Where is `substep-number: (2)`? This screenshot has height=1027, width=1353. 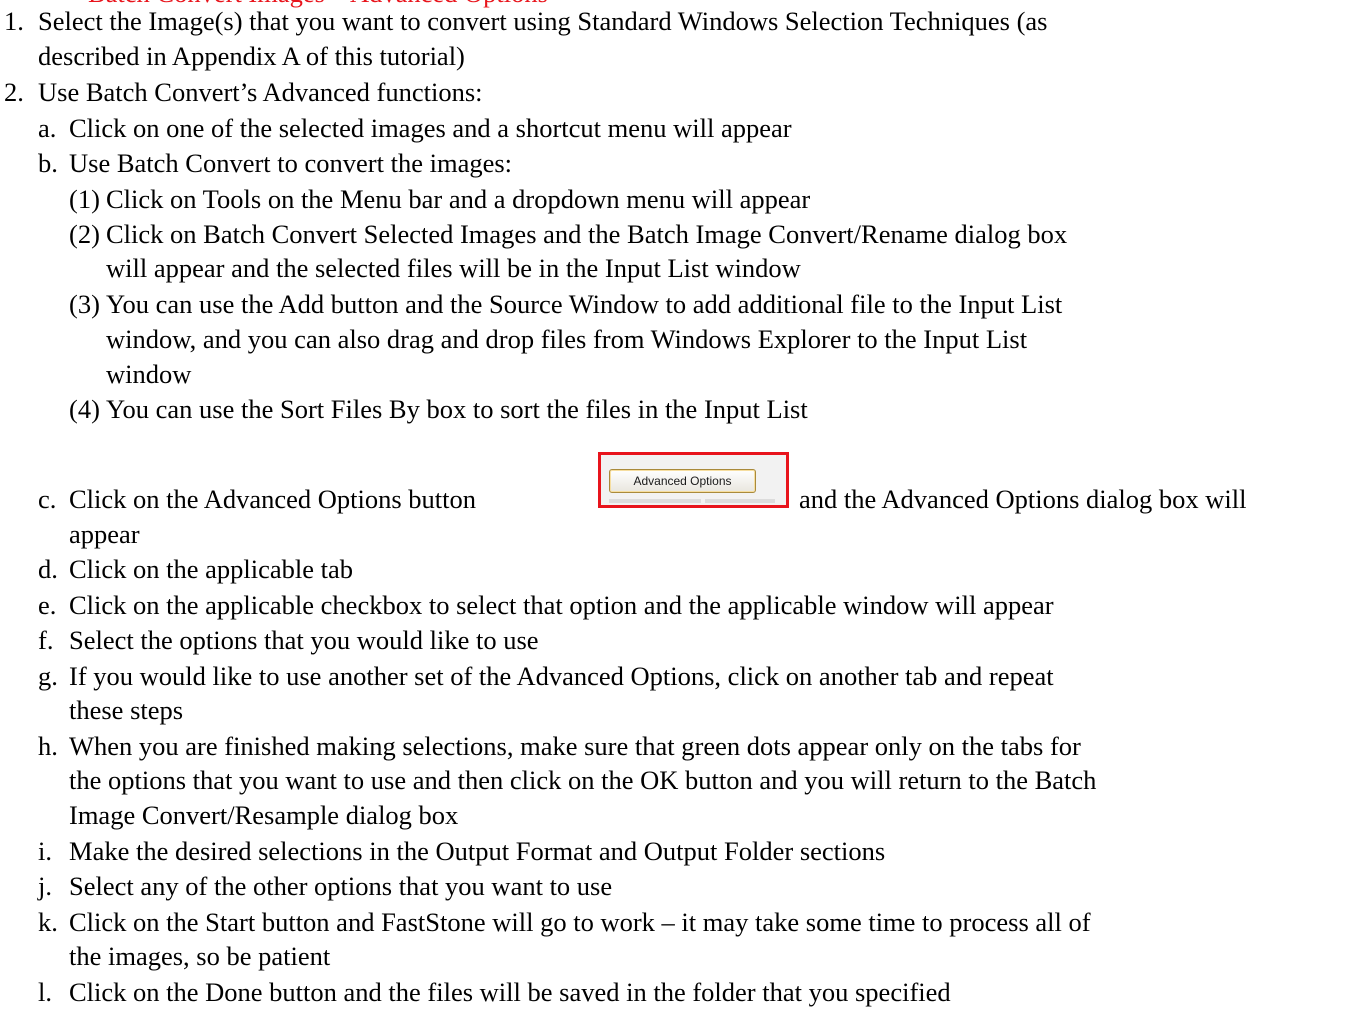
substep-number: (2) is located at coordinates (84, 234).